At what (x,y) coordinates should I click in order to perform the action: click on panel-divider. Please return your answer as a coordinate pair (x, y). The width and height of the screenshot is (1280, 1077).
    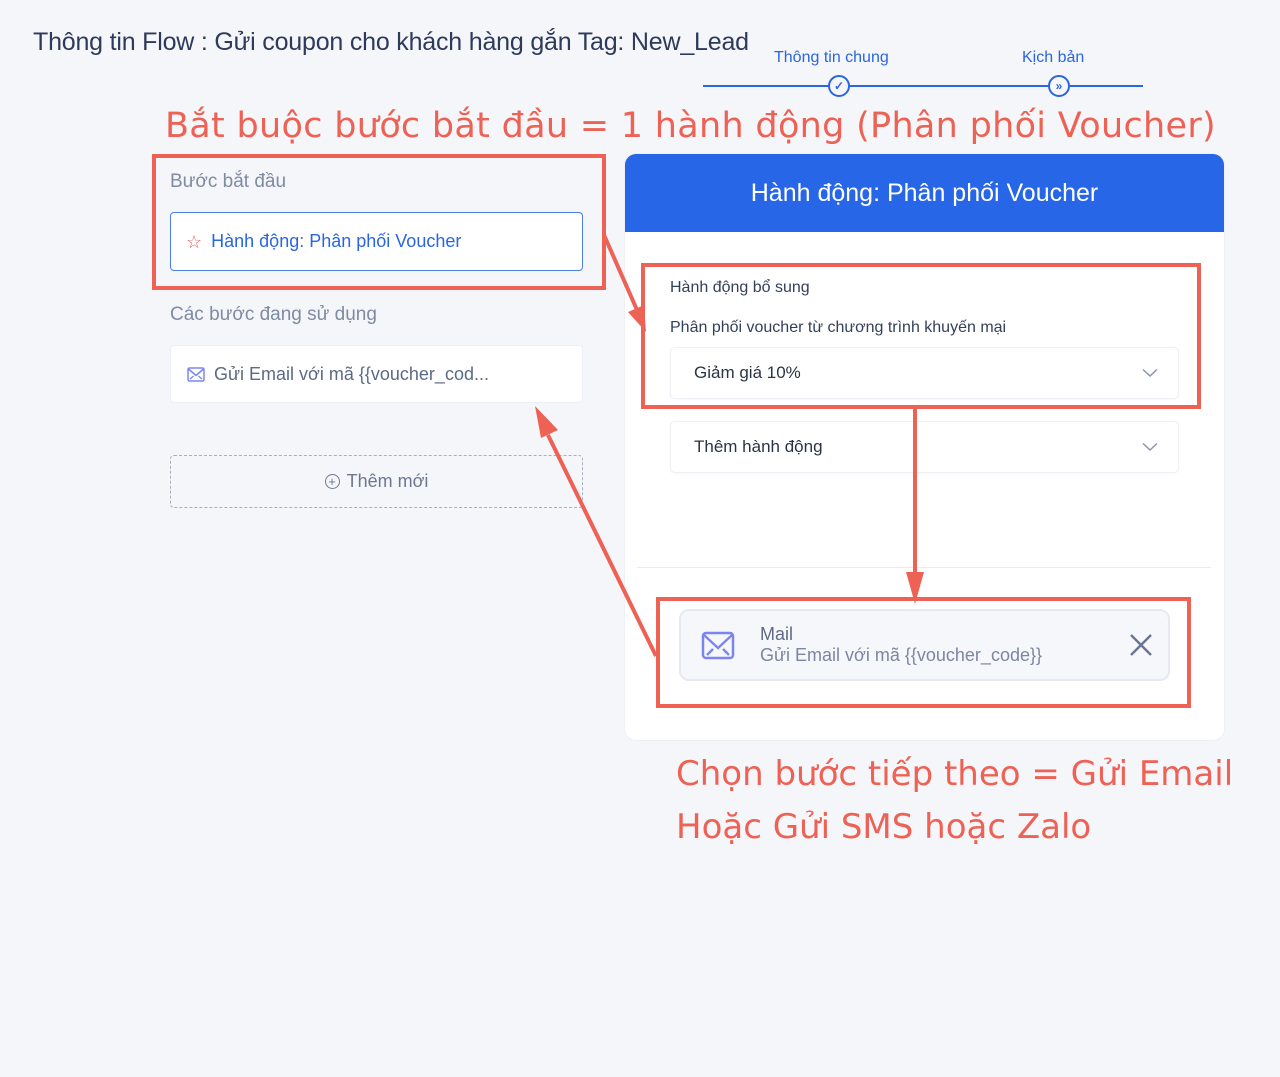
    Looking at the image, I should click on (924, 567).